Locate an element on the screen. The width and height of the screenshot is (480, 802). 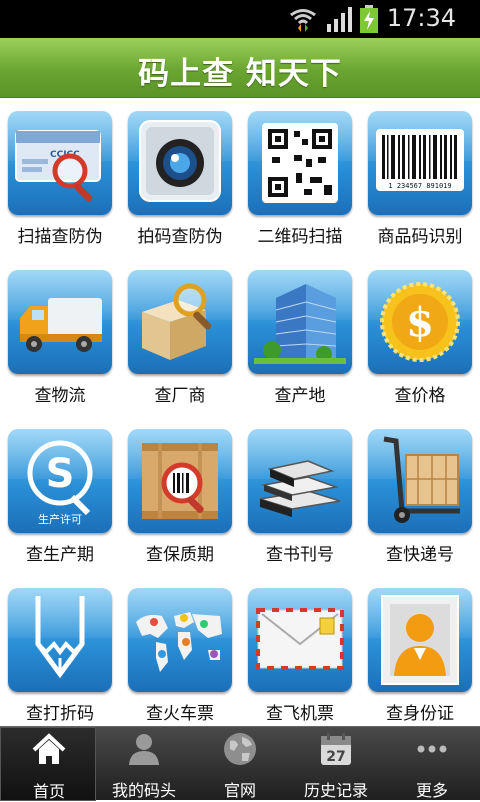
tab-official-site: 官网 is located at coordinates (240, 764).